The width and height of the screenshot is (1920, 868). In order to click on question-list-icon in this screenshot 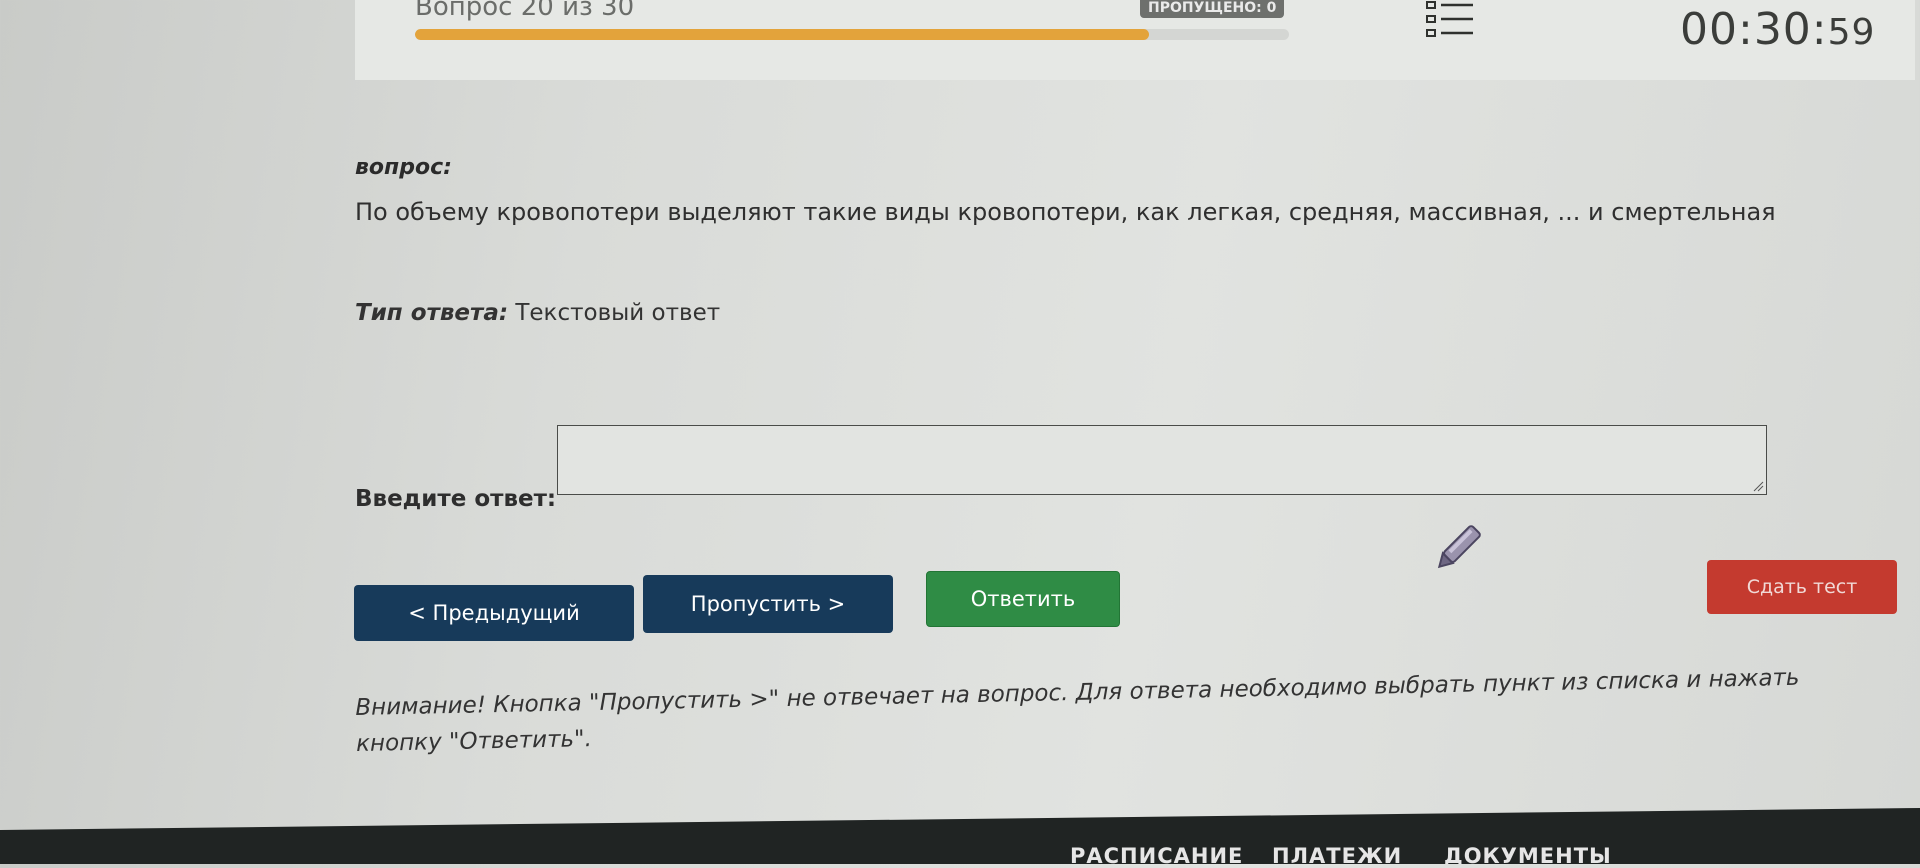, I will do `click(1450, 22)`.